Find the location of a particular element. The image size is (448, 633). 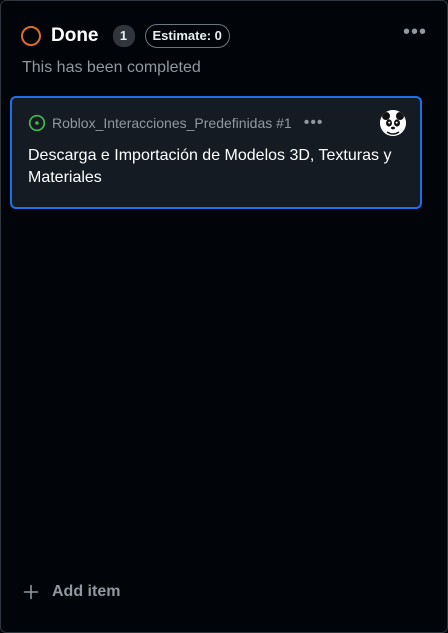

add-item-button: Add item is located at coordinates (71, 592).